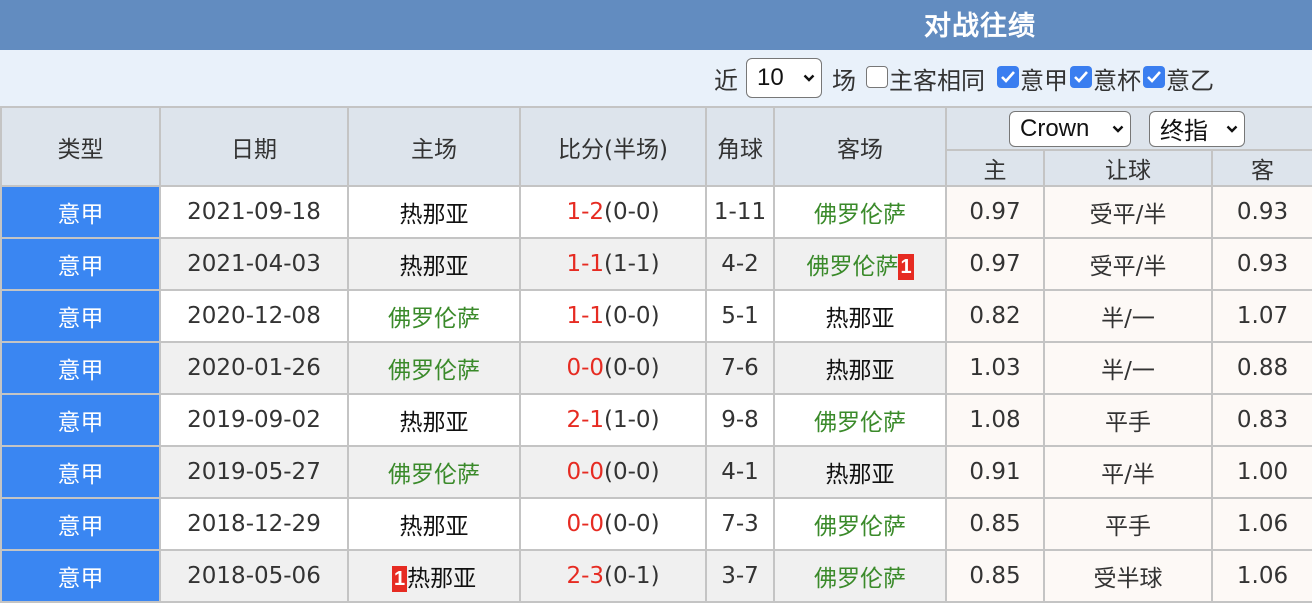  I want to click on col-home: 主场, so click(434, 146).